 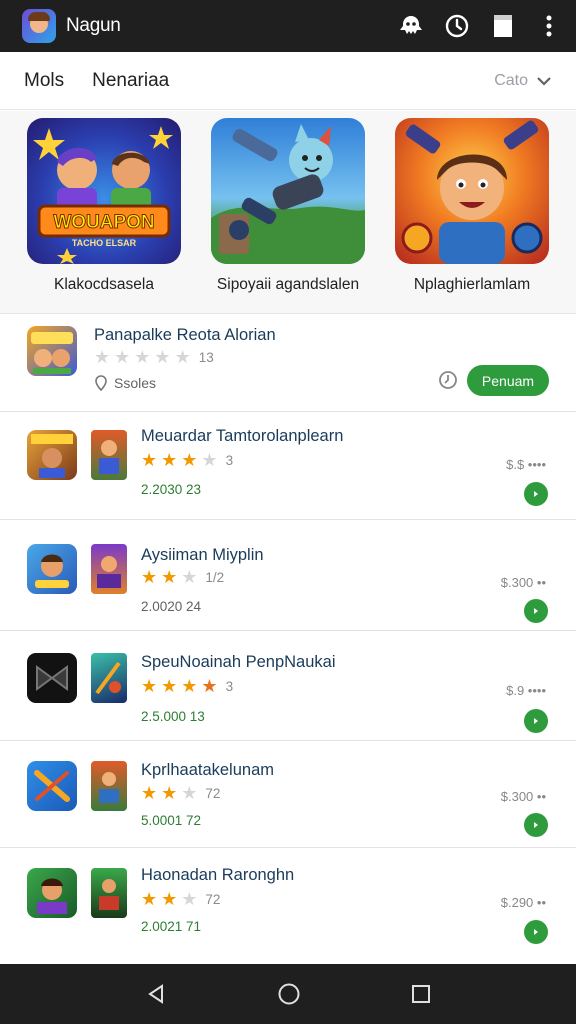 I want to click on app-title: Meuardar Tamtorolanplearn, so click(x=242, y=436).